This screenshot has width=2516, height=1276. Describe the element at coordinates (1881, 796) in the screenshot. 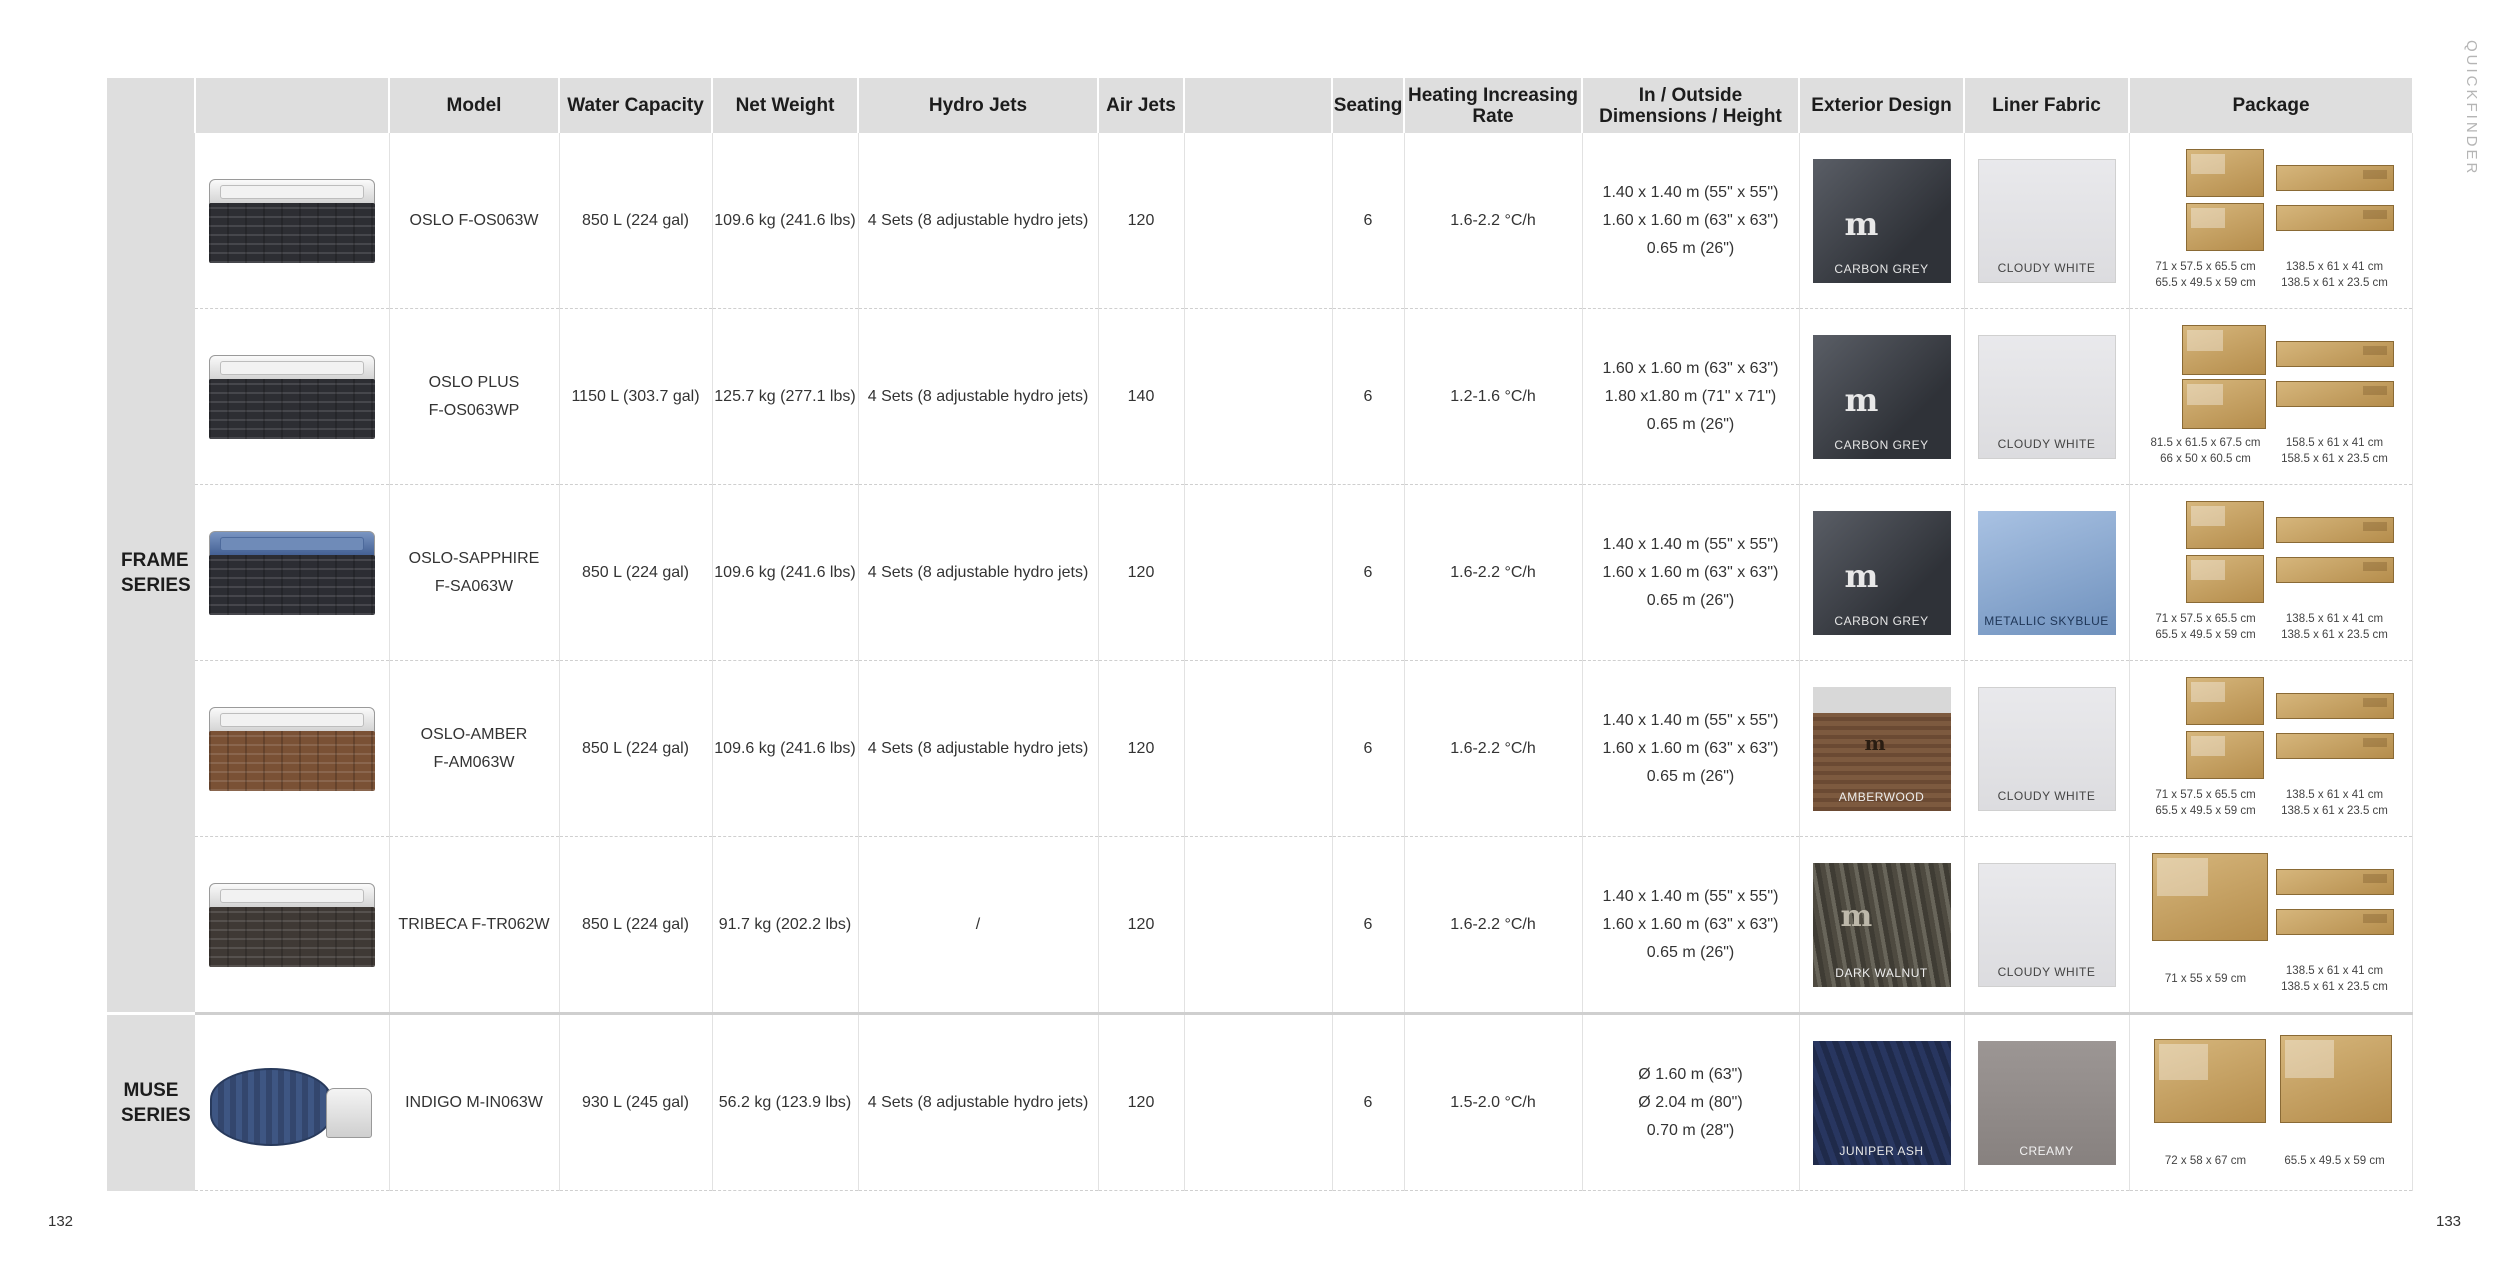

I see `exterior-label: AMBERWOOD` at that location.